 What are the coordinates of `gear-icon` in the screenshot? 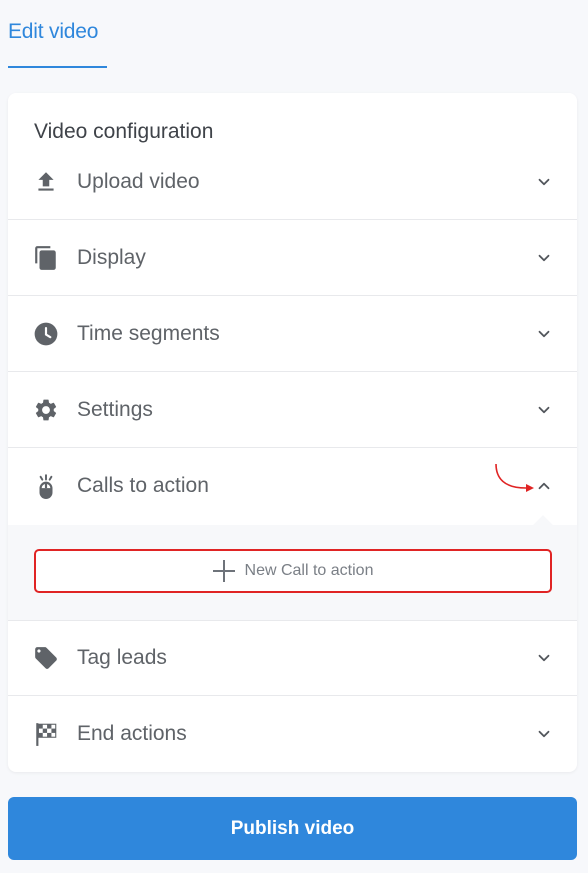 It's located at (46, 410).